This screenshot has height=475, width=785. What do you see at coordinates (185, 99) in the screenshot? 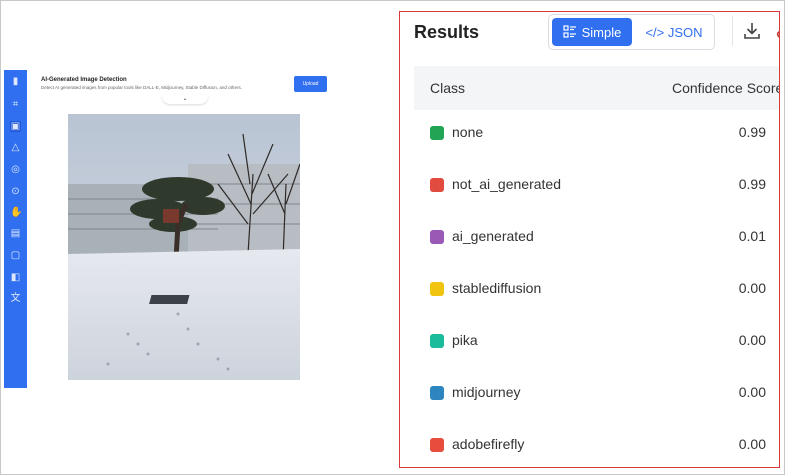
I see `chevron-down-icon: ⌄` at bounding box center [185, 99].